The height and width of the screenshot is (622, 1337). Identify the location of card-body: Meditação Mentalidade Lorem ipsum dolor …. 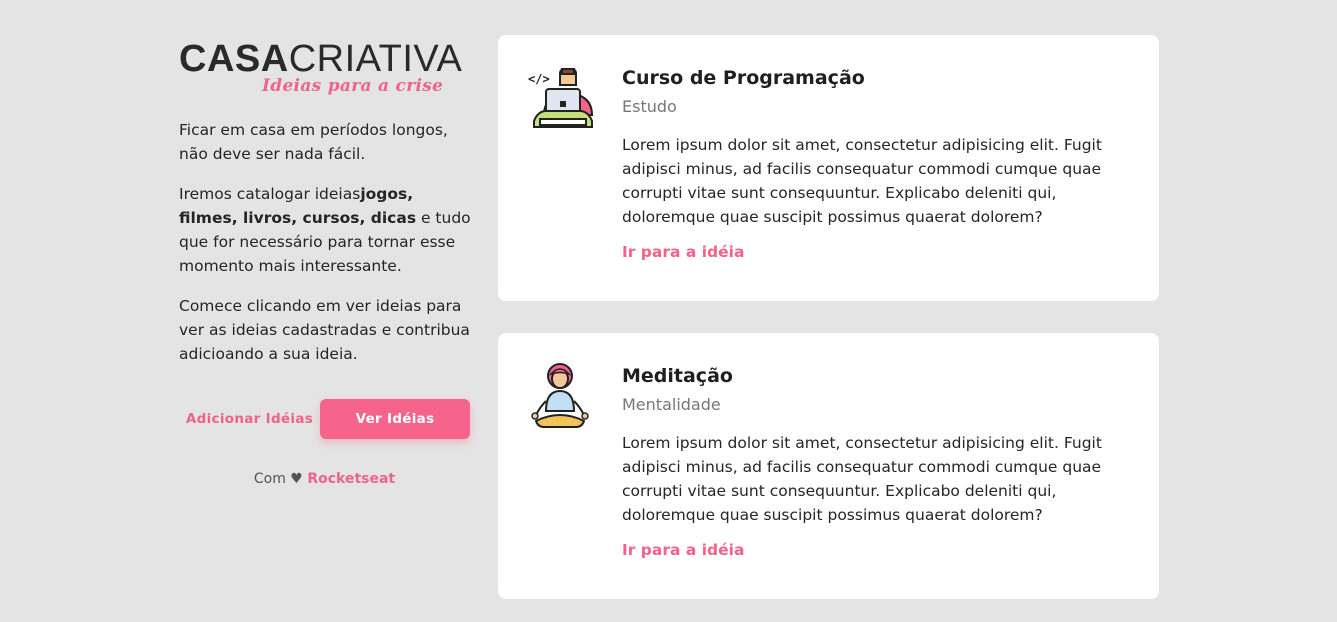
(877, 461).